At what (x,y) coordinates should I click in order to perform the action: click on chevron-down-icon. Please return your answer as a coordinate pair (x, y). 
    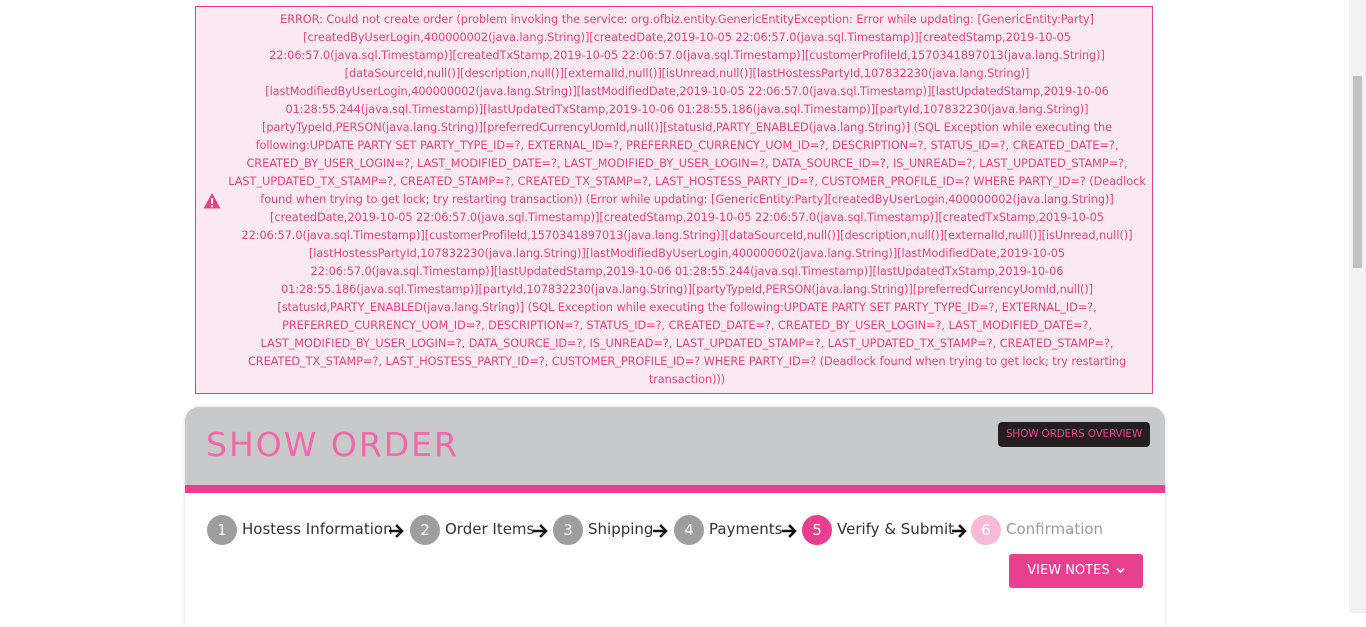
    Looking at the image, I should click on (1120, 570).